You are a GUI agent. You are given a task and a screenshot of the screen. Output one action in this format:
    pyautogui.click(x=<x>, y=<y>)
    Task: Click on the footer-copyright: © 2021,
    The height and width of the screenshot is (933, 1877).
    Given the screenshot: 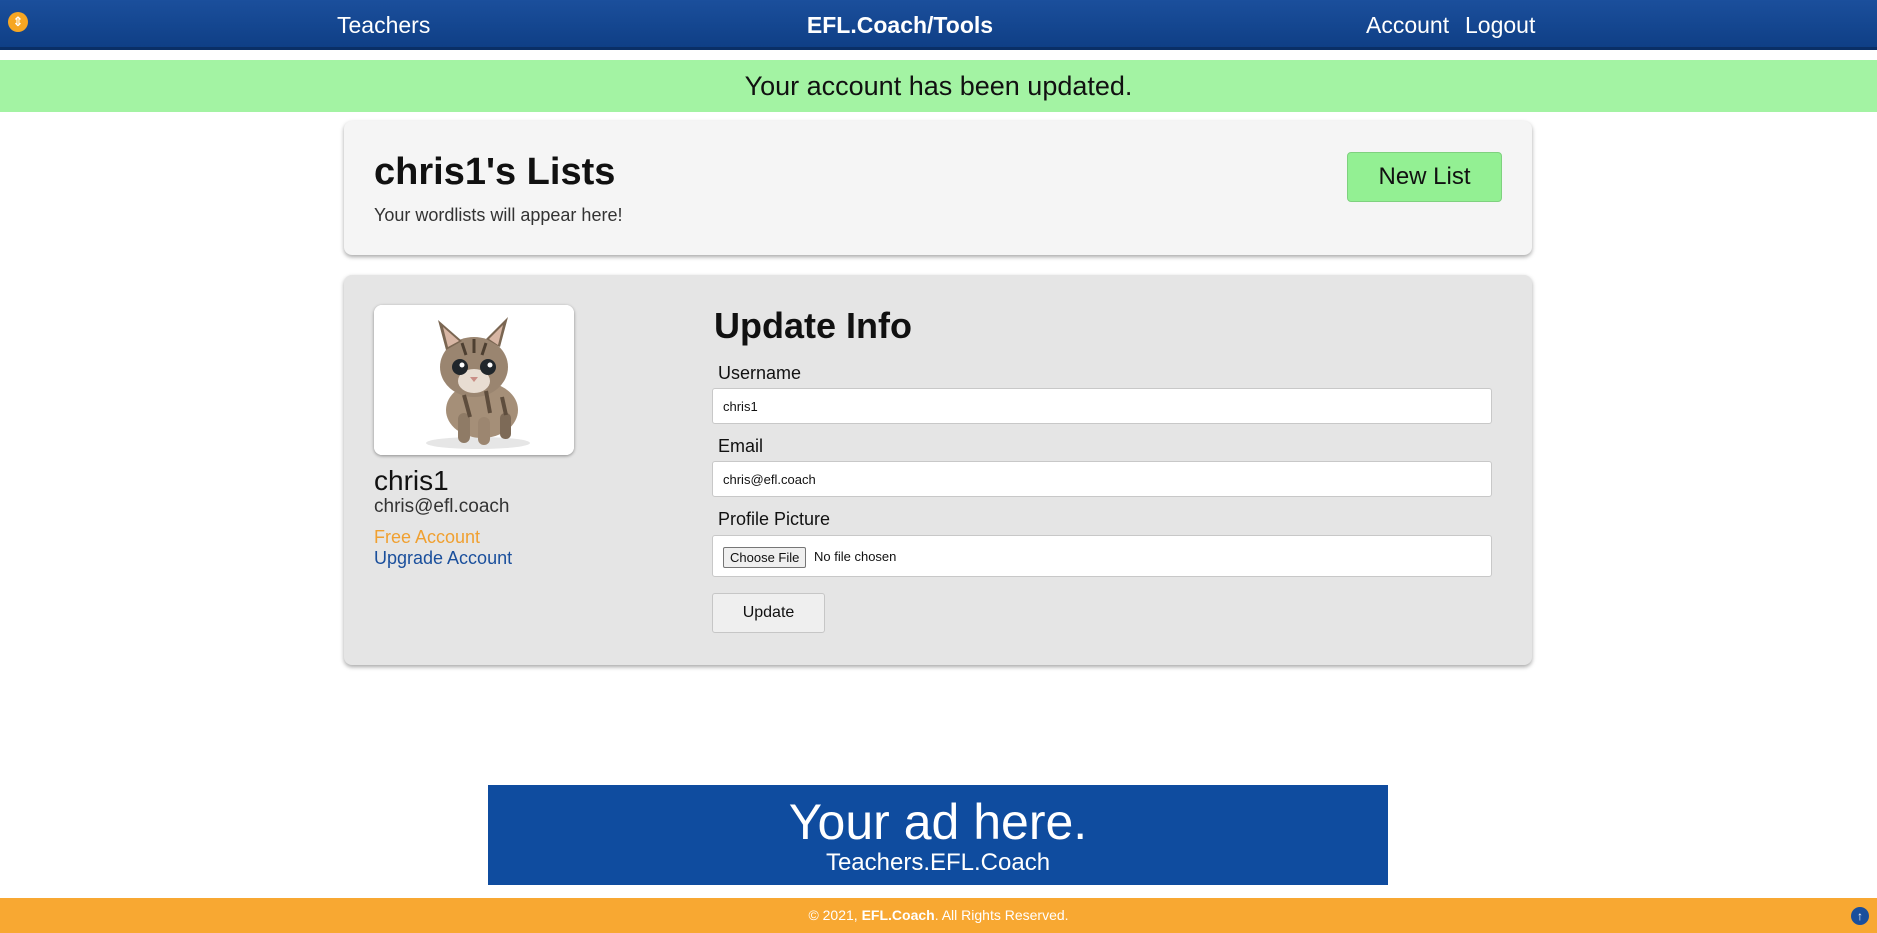 What is the action you would take?
    pyautogui.click(x=835, y=915)
    